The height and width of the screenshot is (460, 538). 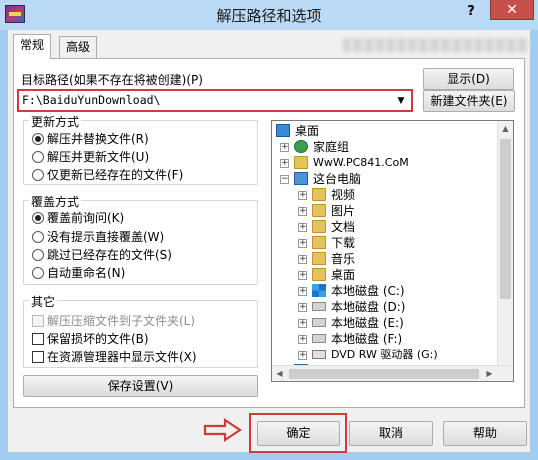 I want to click on close-button: ✕, so click(x=512, y=10).